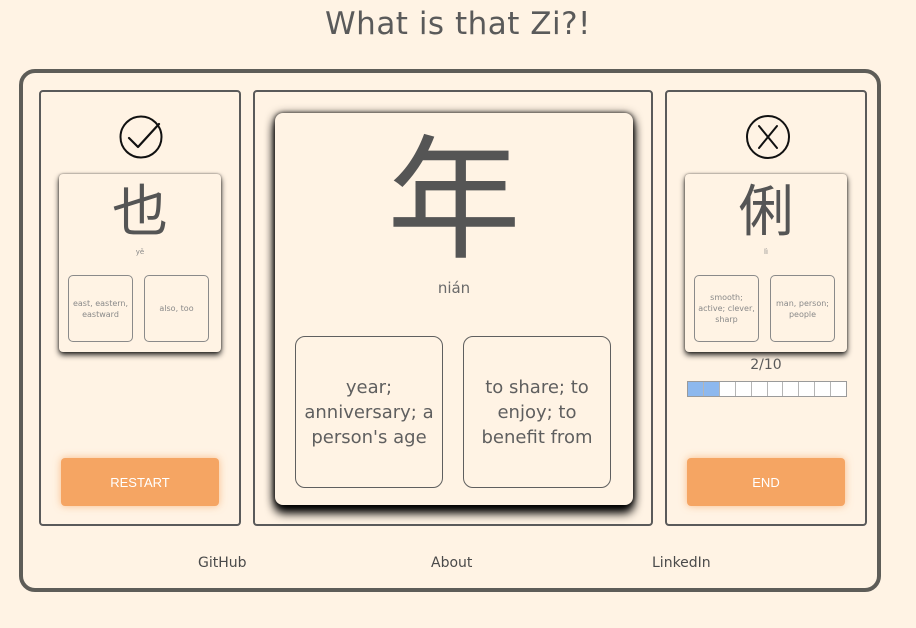  What do you see at coordinates (140, 482) in the screenshot?
I see `restart-button: RESTART` at bounding box center [140, 482].